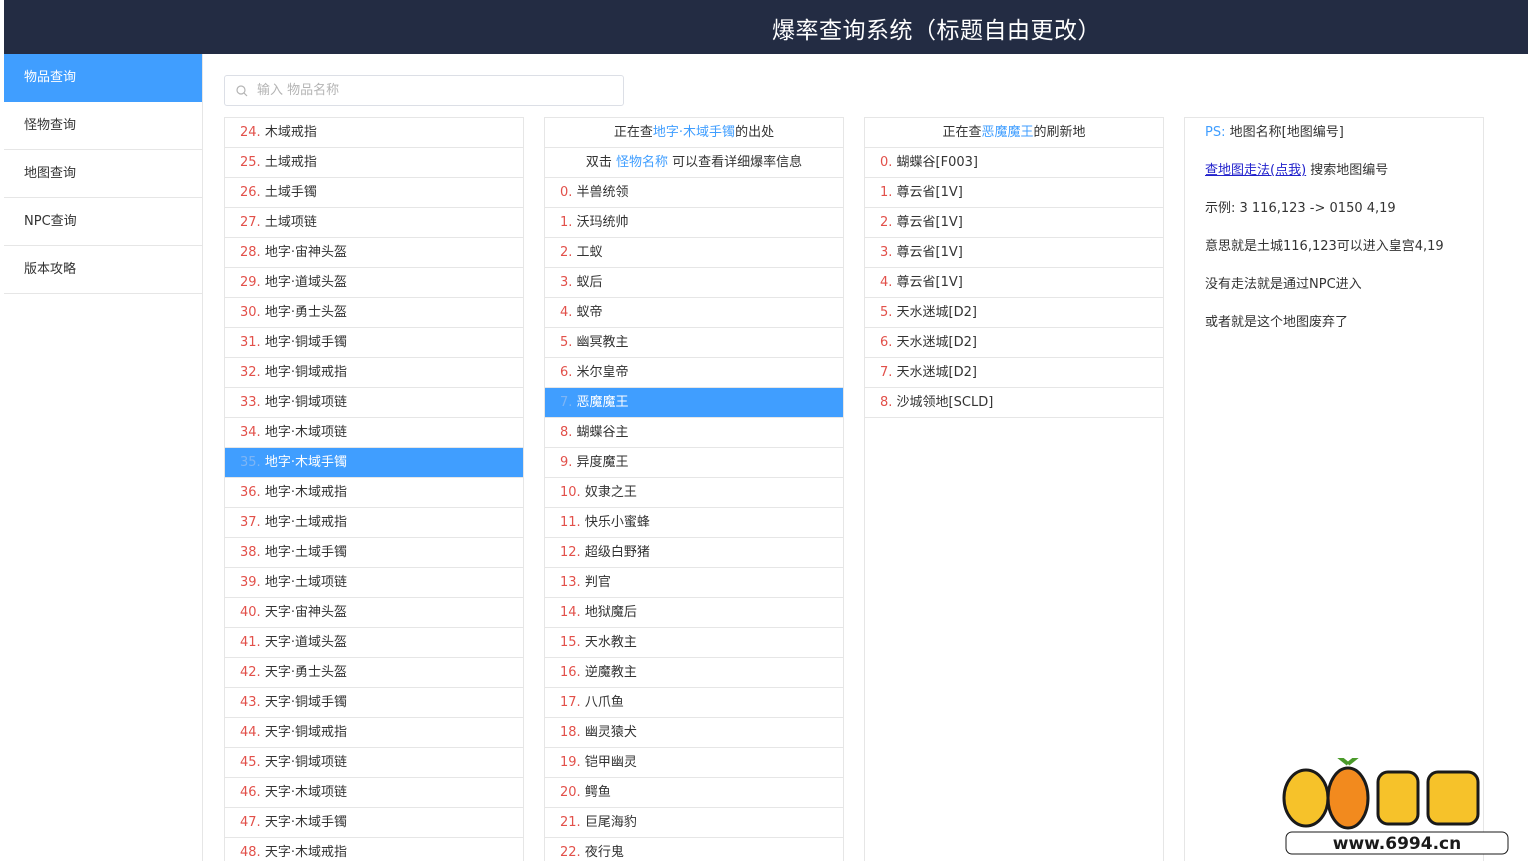 Image resolution: width=1528 pixels, height=861 pixels. Describe the element at coordinates (374, 493) in the screenshot. I see `list-item: 36. 地字·木域戒指` at that location.